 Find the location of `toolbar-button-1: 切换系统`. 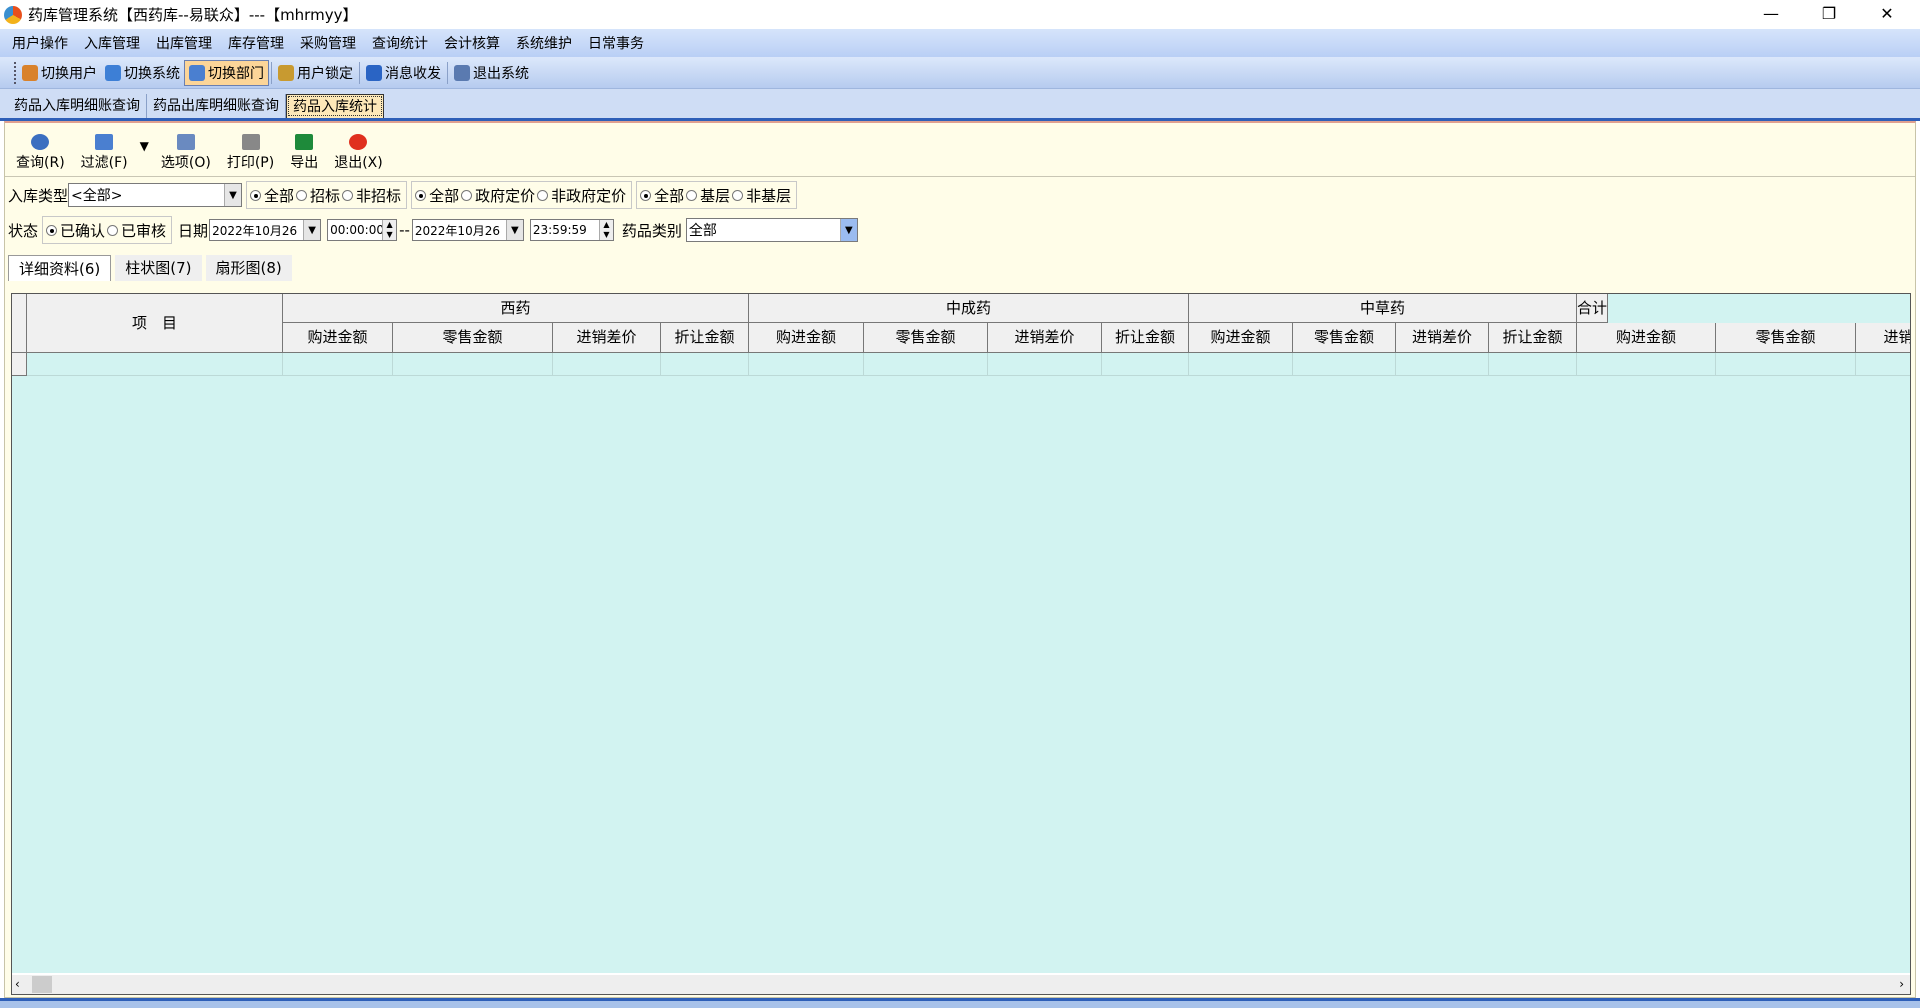

toolbar-button-1: 切换系统 is located at coordinates (142, 73).